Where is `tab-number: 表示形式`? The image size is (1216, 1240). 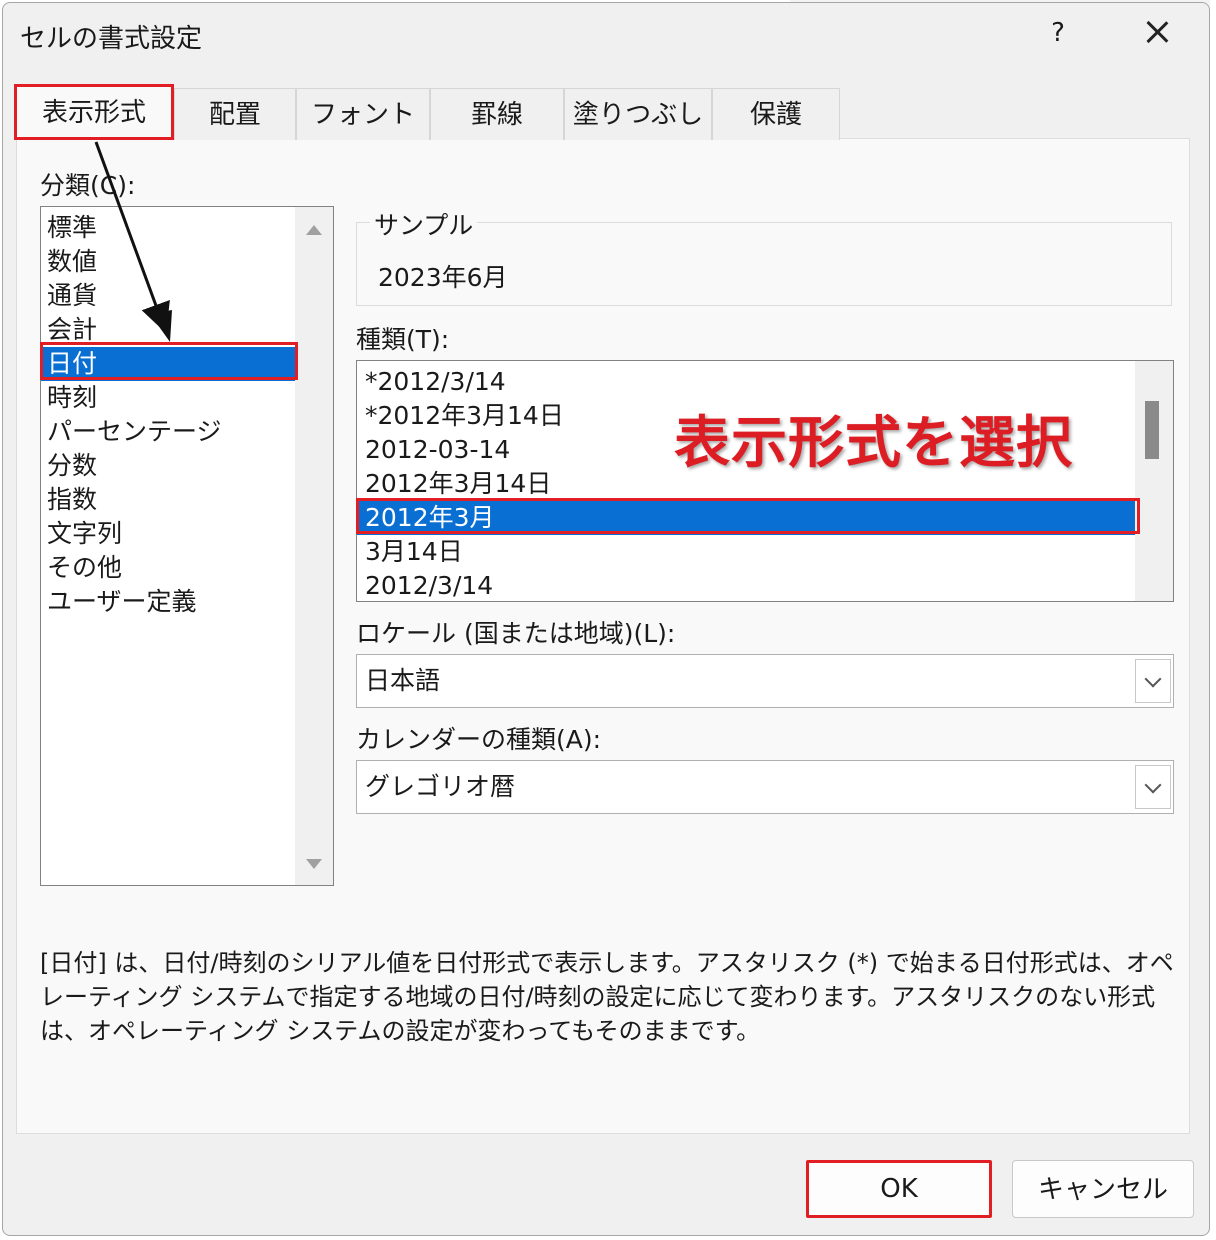
tab-number: 表示形式 is located at coordinates (94, 112).